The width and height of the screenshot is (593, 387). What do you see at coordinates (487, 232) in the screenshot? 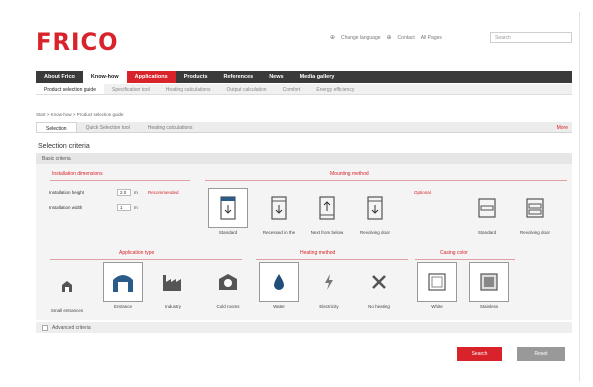
I see `optional-label-standard: Standard` at bounding box center [487, 232].